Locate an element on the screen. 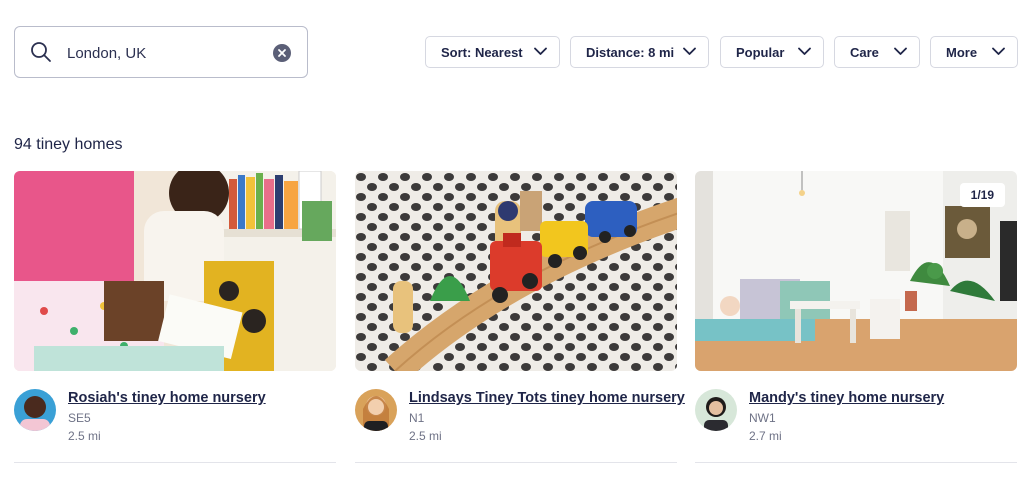 The image size is (1024, 487). care-dropdown-label: Care is located at coordinates (864, 52).